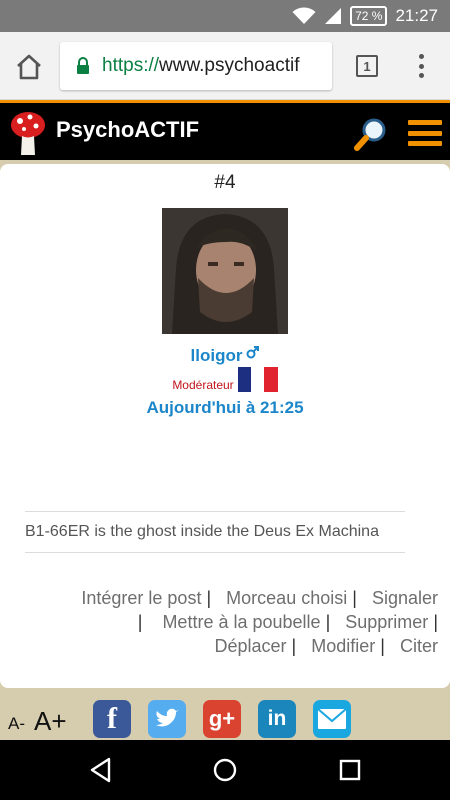 This screenshot has width=450, height=800. I want to click on male-gender-icon, so click(253, 352).